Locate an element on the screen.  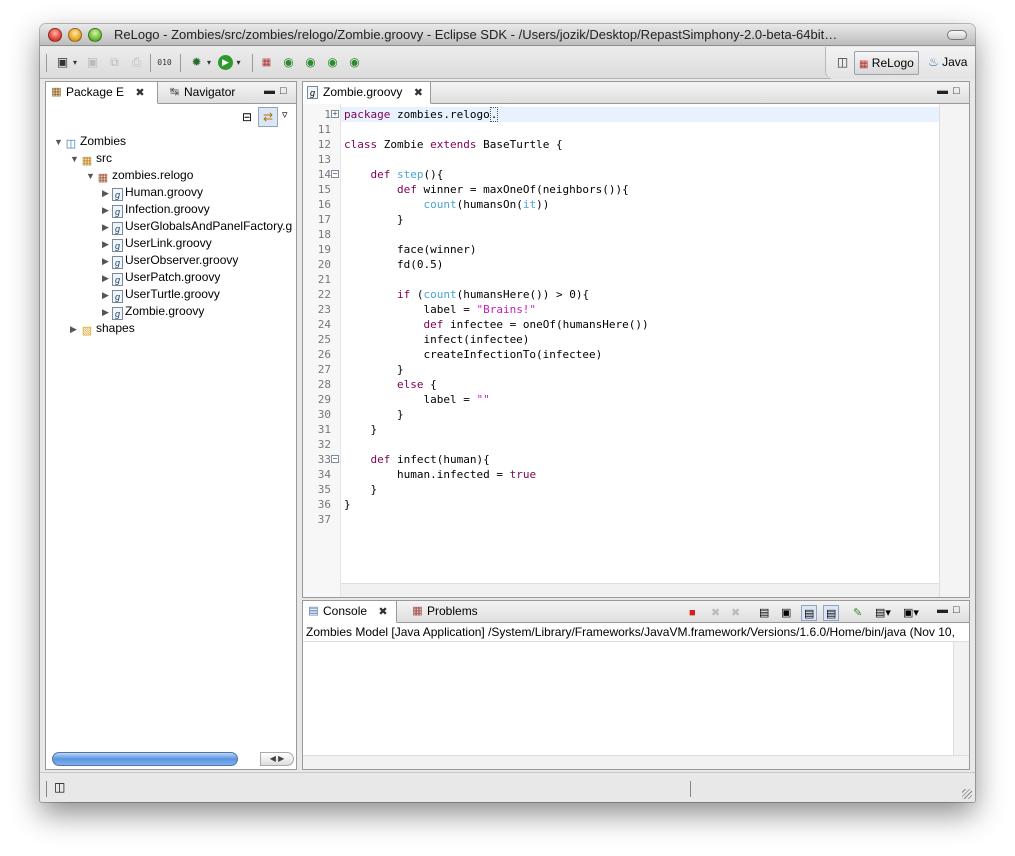
tree-item-file: ▶ g Infection.groovy is located at coordinates (156, 209).